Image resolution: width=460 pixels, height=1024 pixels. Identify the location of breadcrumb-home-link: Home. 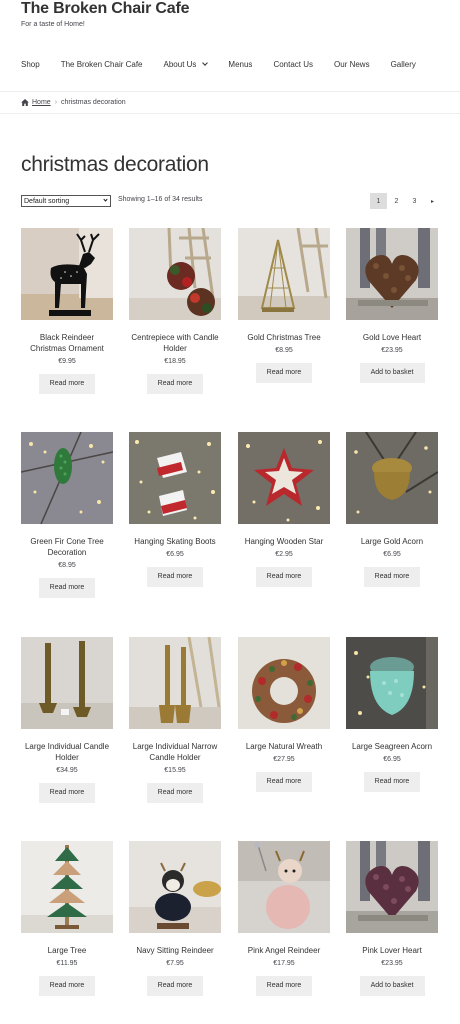
(41, 102).